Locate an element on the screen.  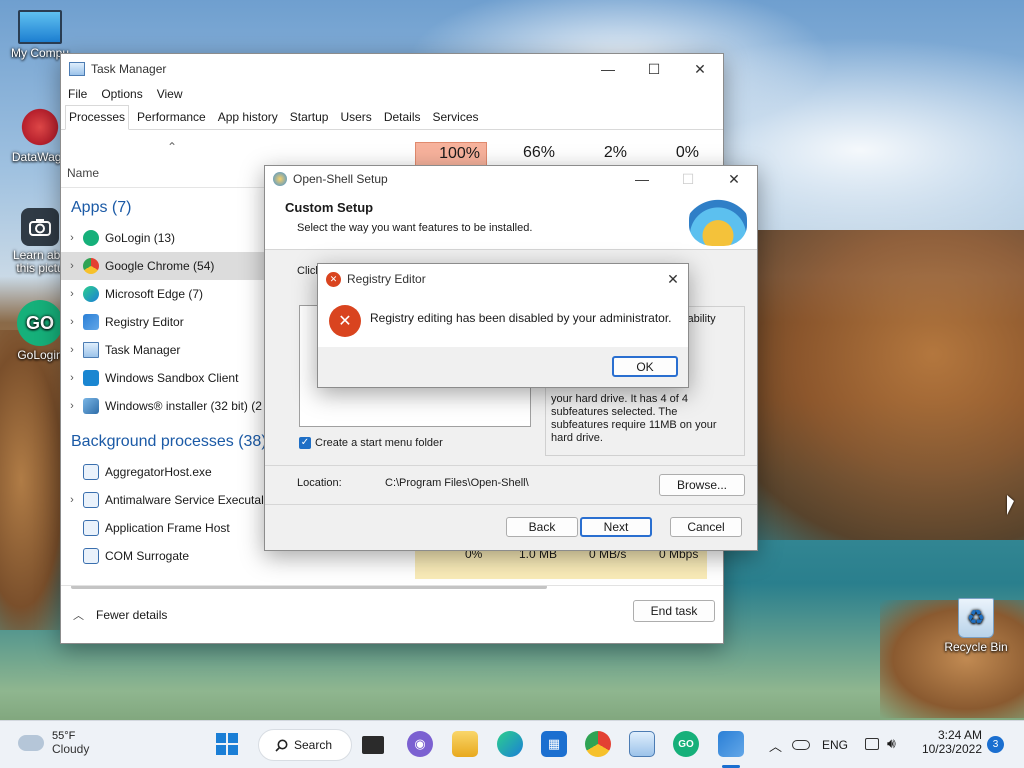
wallpaper-rocks is located at coordinates (872, 385).